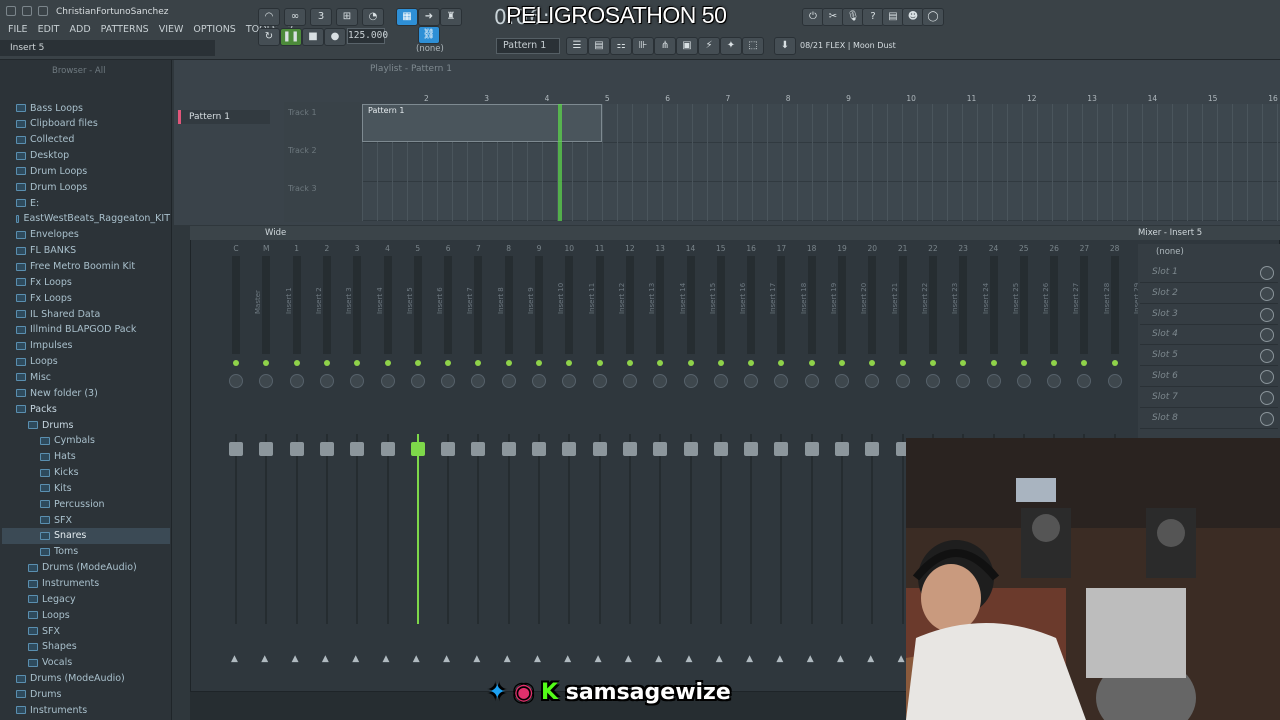  Describe the element at coordinates (785, 46) in the screenshot. I see `download-icon: ⬇` at that location.